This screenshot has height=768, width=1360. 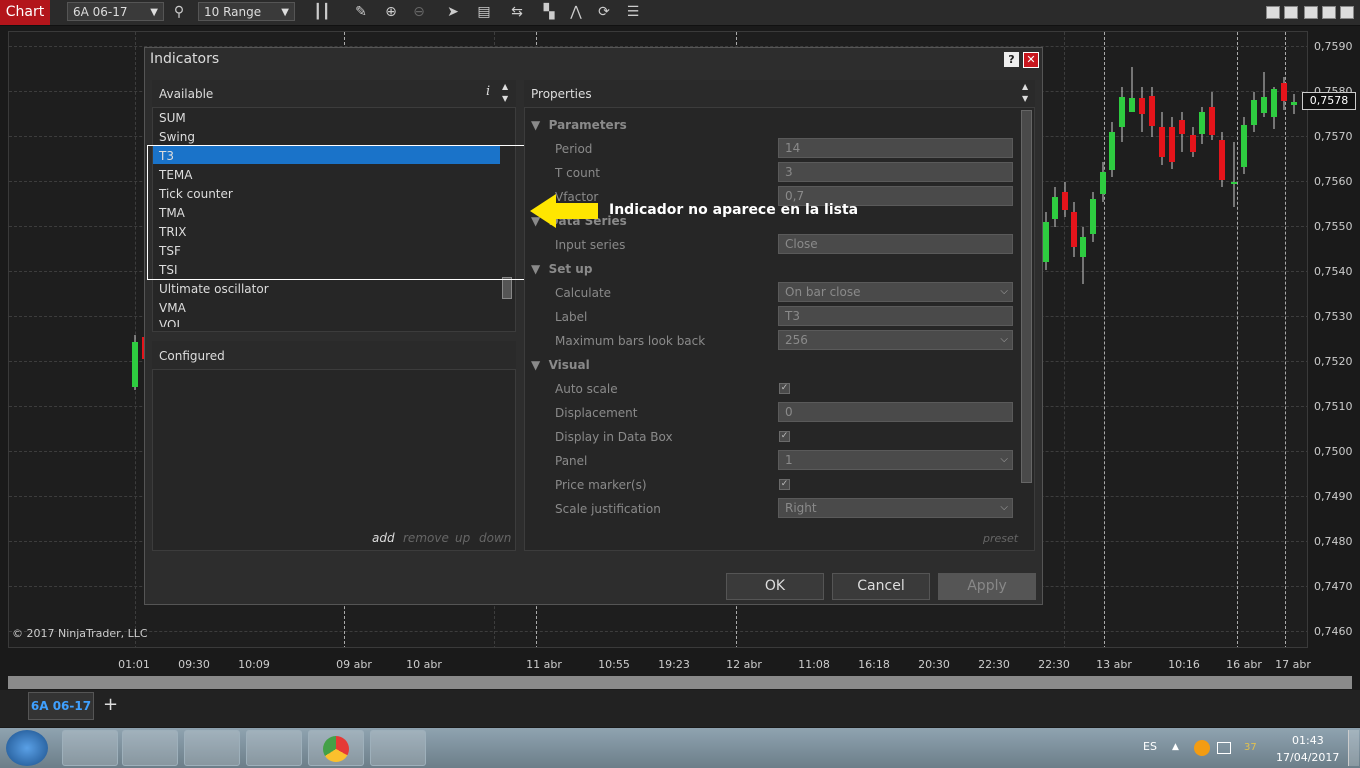 What do you see at coordinates (1273, 12) in the screenshot?
I see `minimize-icon` at bounding box center [1273, 12].